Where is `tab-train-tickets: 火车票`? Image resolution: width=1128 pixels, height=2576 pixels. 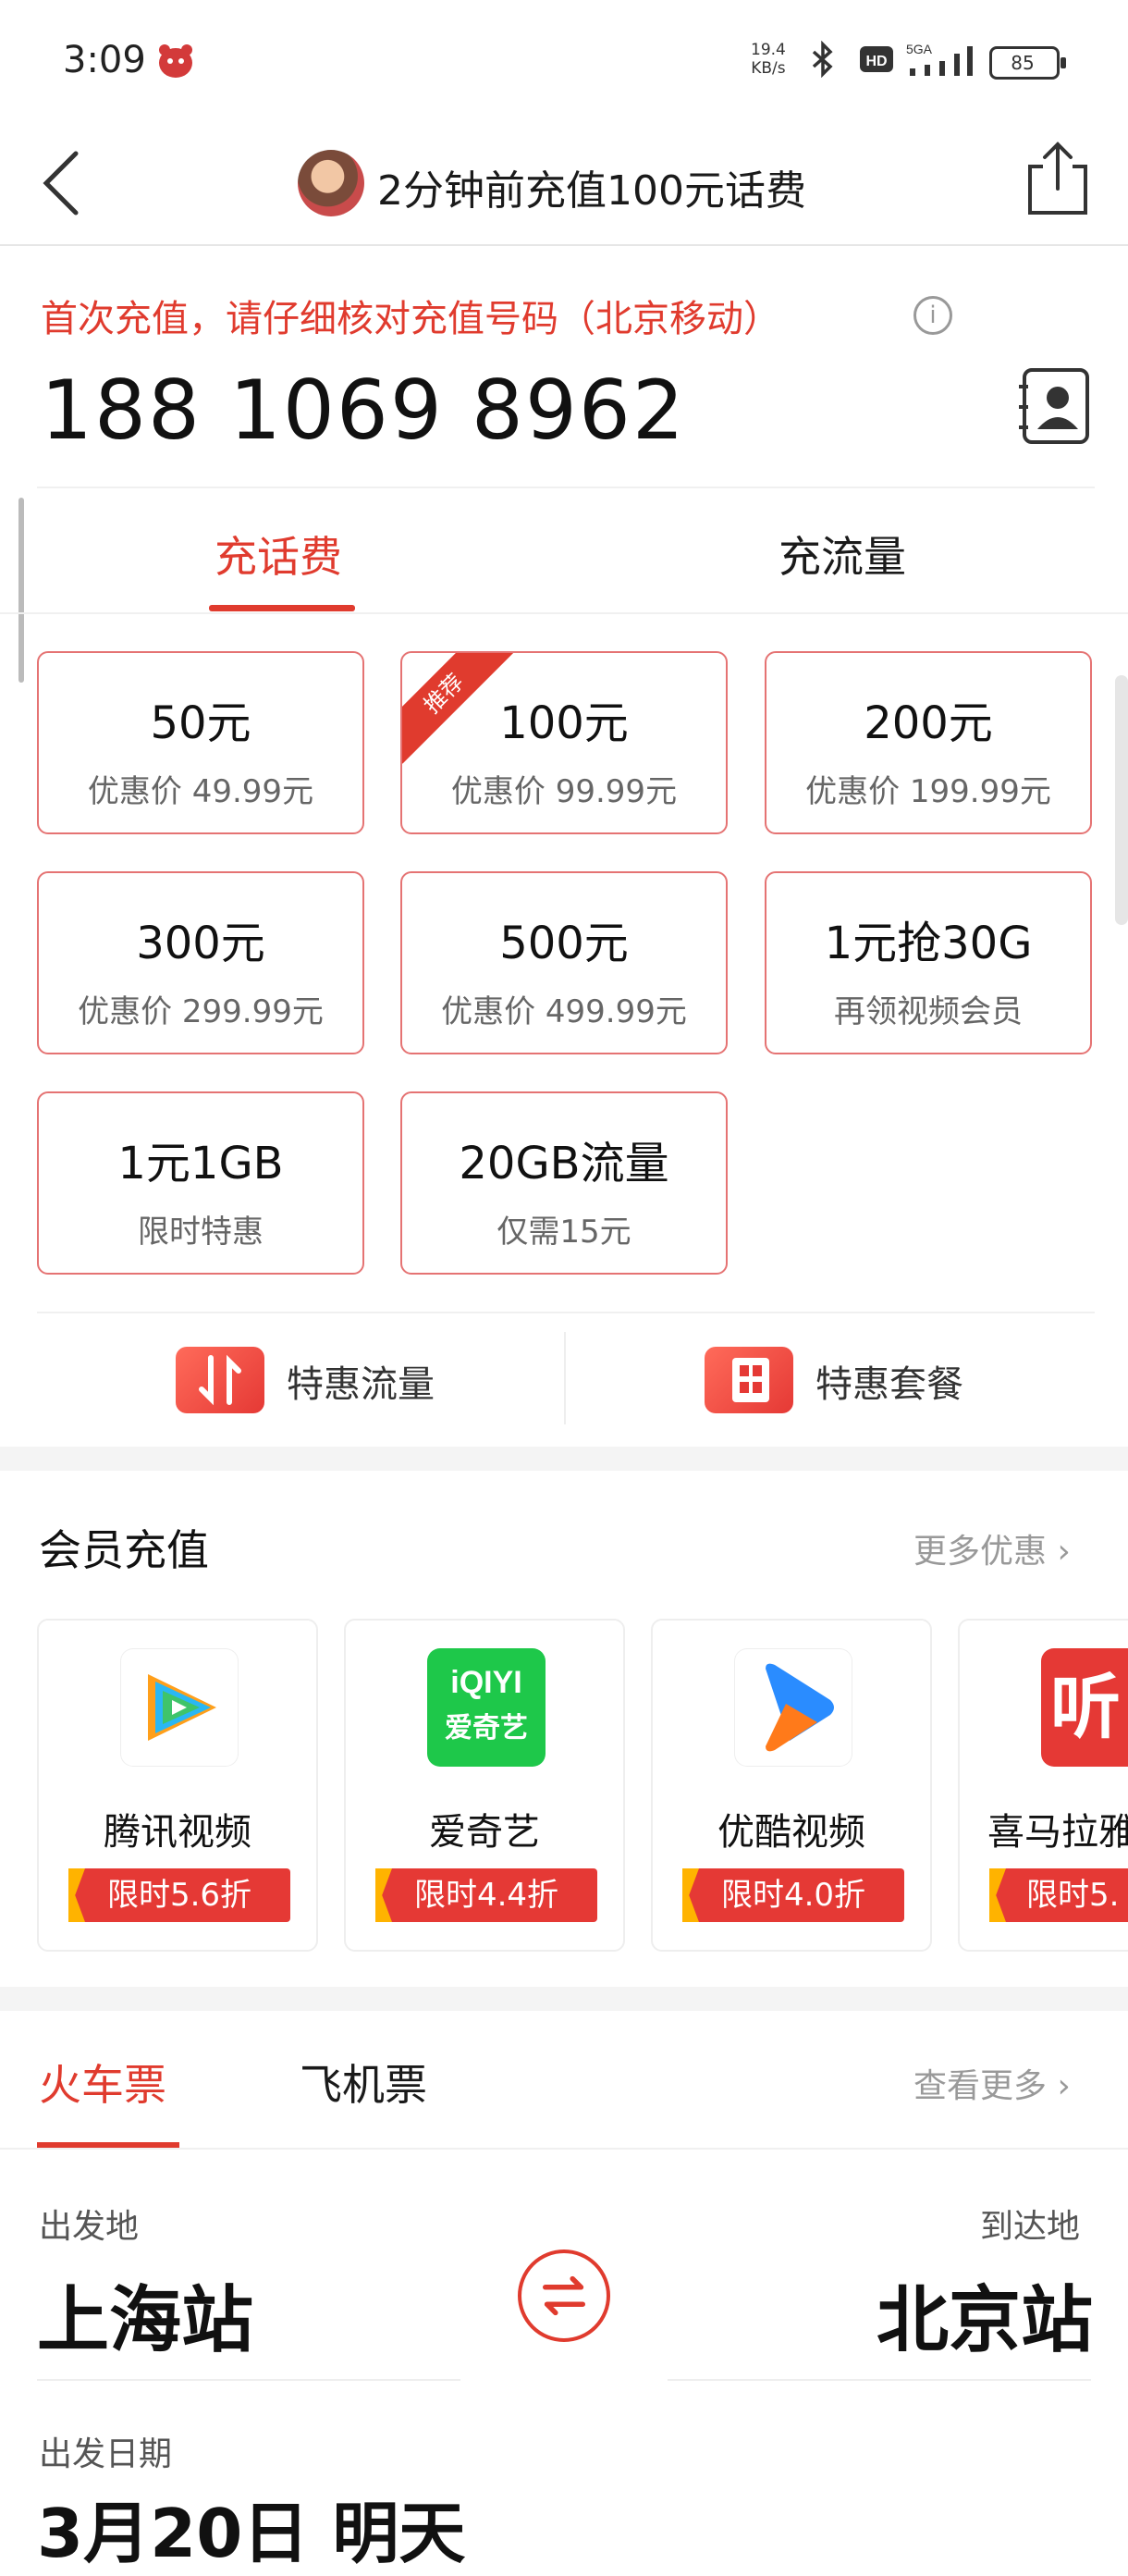 tab-train-tickets: 火车票 is located at coordinates (102, 2082).